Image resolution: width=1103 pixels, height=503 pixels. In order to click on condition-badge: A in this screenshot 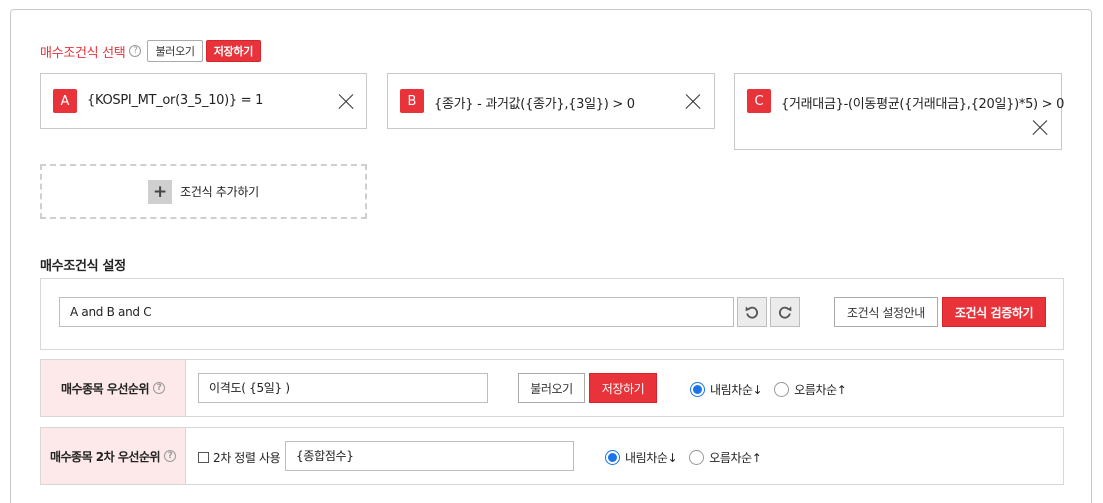, I will do `click(65, 101)`.